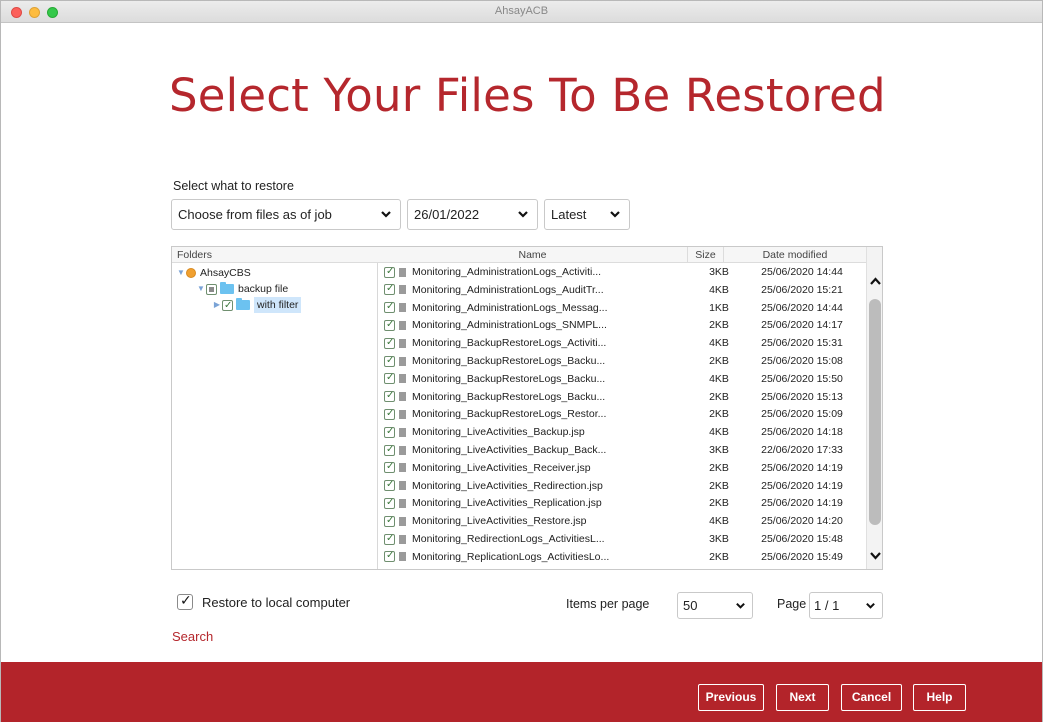 This screenshot has width=1043, height=722. Describe the element at coordinates (533, 255) in the screenshot. I see `name-column-header: Name` at that location.